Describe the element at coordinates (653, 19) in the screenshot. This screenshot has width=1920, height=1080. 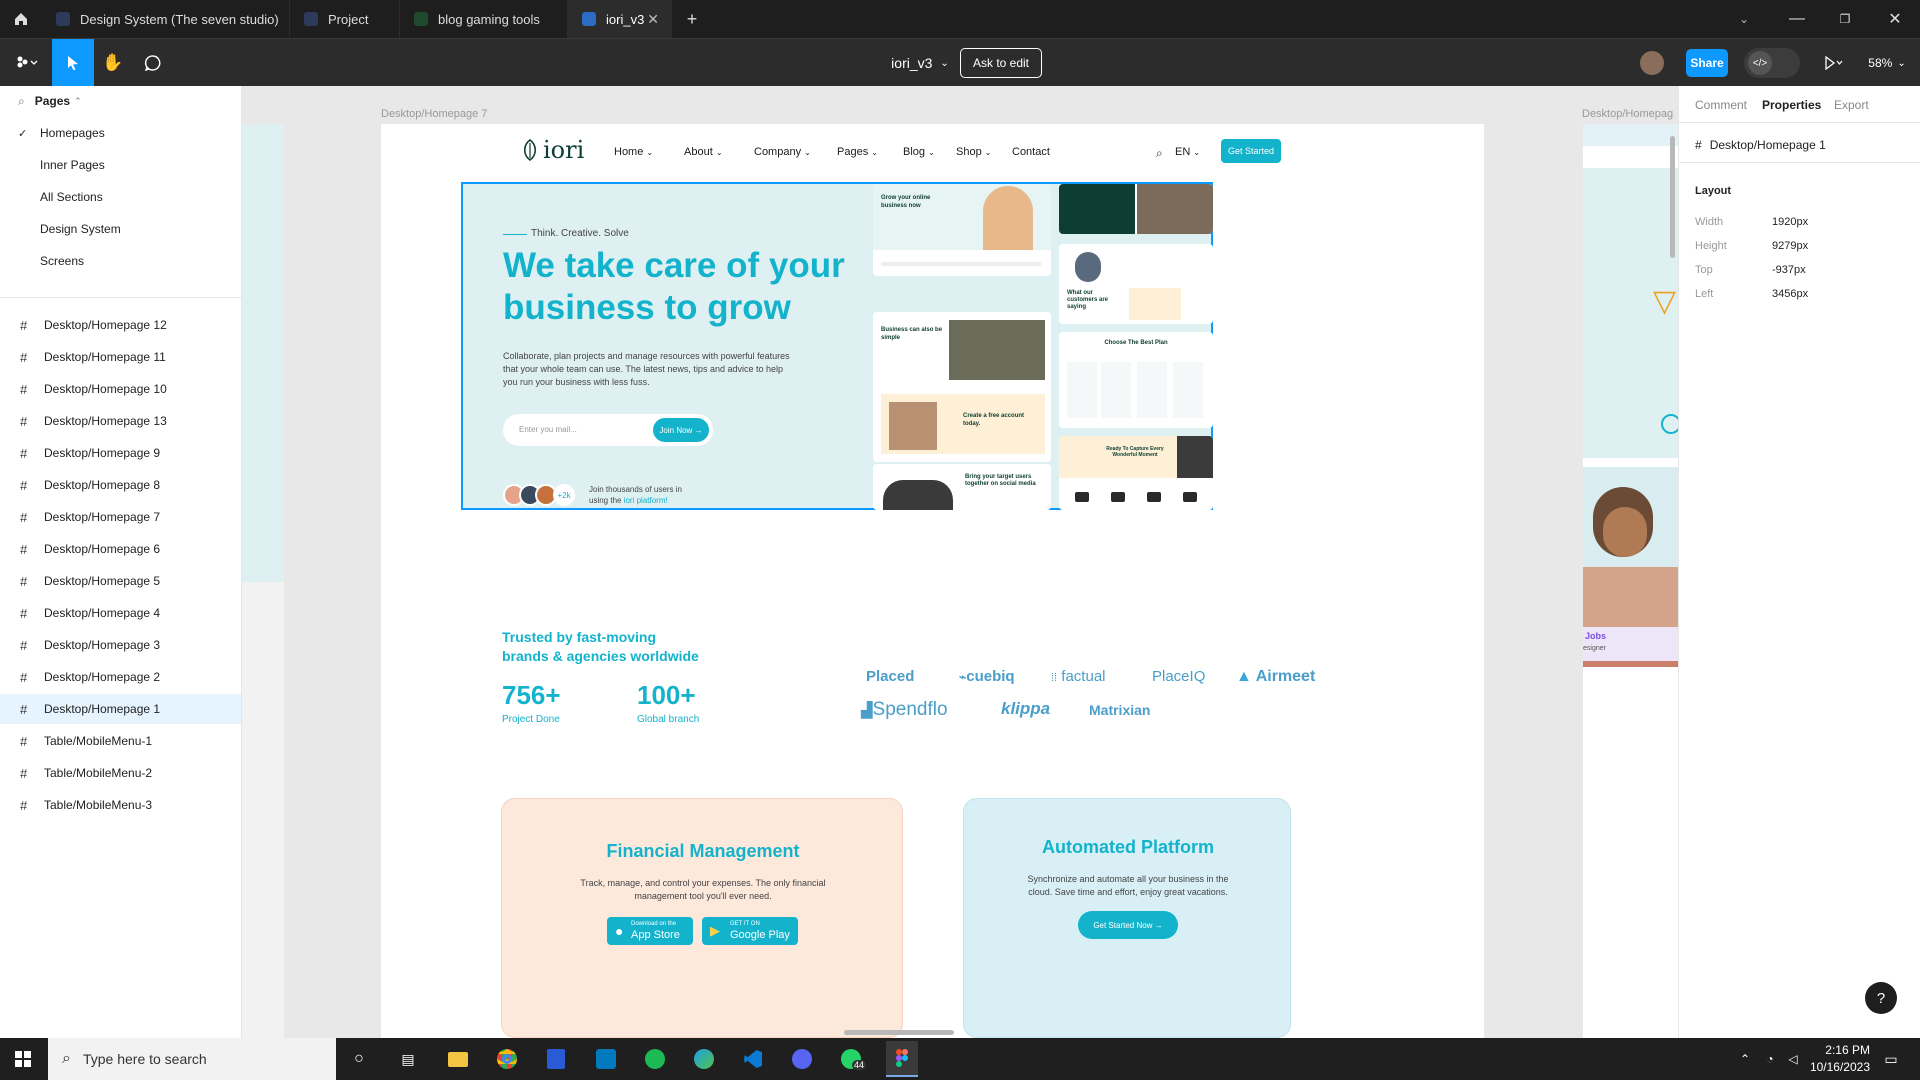
I see `close-icon: ✕` at that location.